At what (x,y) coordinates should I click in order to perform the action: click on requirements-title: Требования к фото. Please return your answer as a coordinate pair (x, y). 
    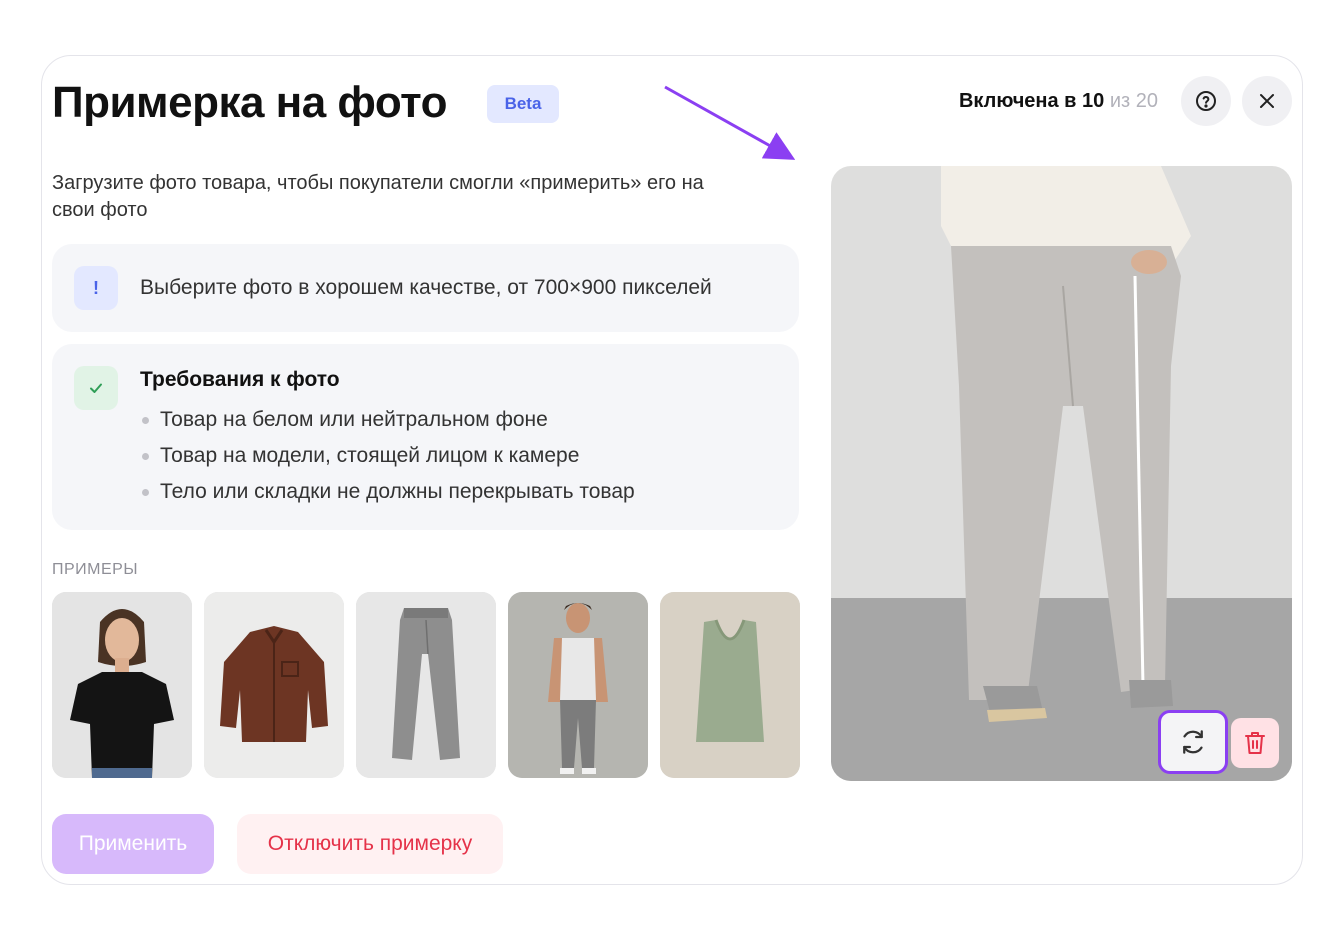
    Looking at the image, I should click on (240, 379).